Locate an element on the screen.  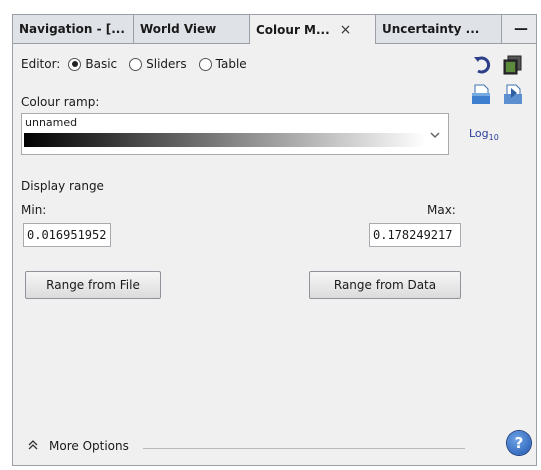
chevron-down-icon is located at coordinates (435, 135).